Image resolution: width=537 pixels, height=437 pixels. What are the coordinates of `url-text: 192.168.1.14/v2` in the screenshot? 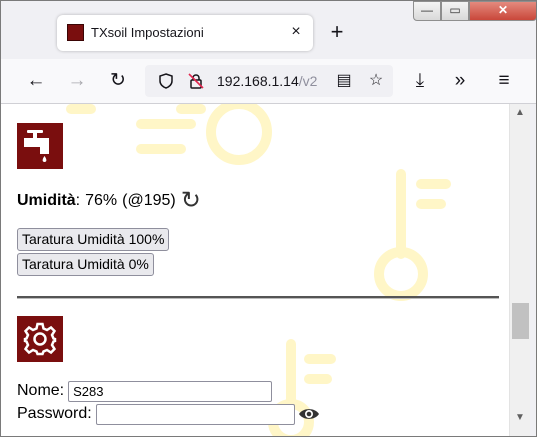 It's located at (272, 81).